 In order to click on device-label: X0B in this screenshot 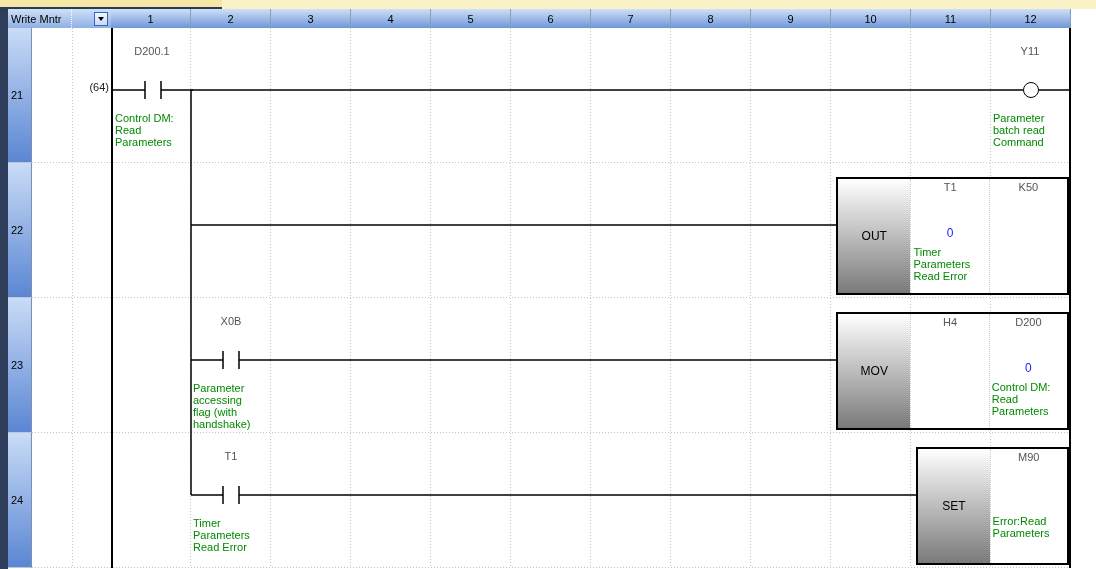, I will do `click(231, 321)`.